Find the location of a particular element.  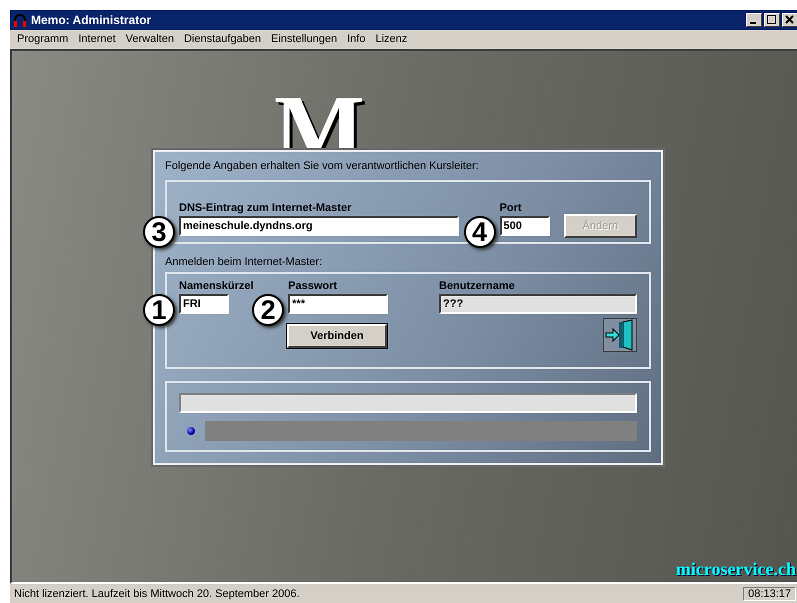

input-field: meineschule.dyndns.org is located at coordinates (319, 226).